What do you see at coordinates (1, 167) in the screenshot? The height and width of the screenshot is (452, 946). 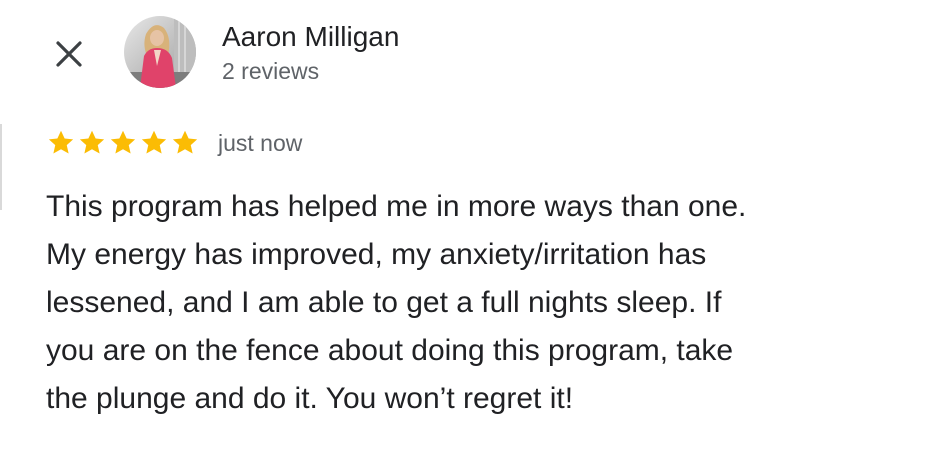 I see `edge-divider` at bounding box center [1, 167].